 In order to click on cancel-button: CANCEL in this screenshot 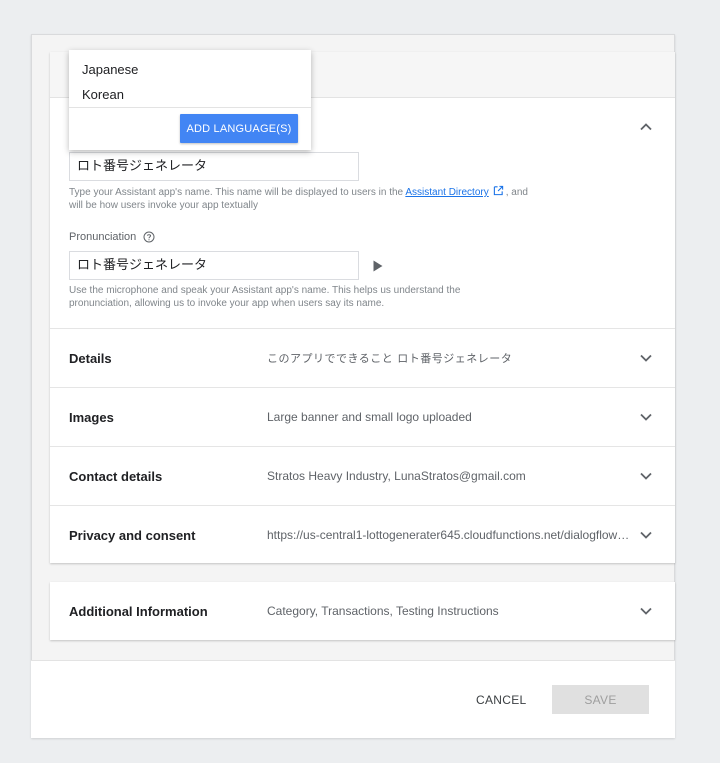, I will do `click(501, 700)`.